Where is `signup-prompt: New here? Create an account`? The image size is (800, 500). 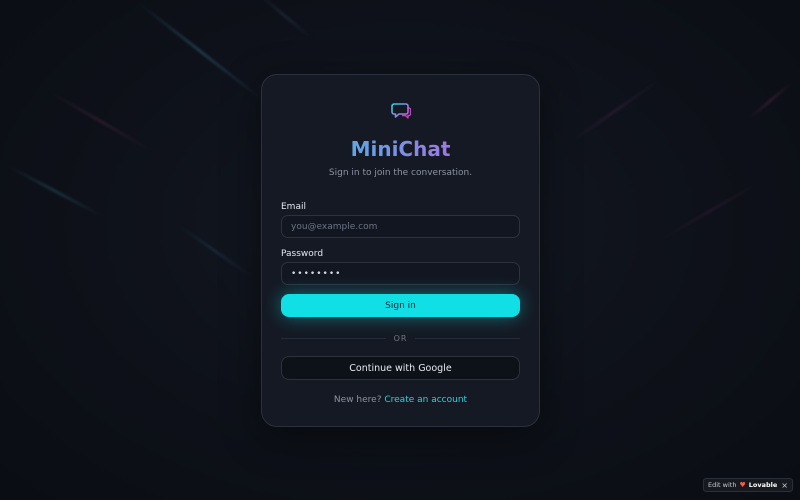 signup-prompt: New here? Create an account is located at coordinates (400, 400).